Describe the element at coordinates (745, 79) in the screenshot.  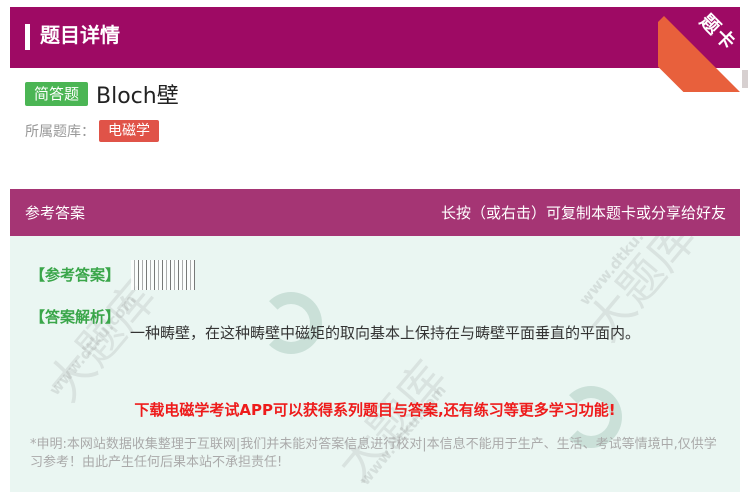
I see `ribbon-shadow` at that location.